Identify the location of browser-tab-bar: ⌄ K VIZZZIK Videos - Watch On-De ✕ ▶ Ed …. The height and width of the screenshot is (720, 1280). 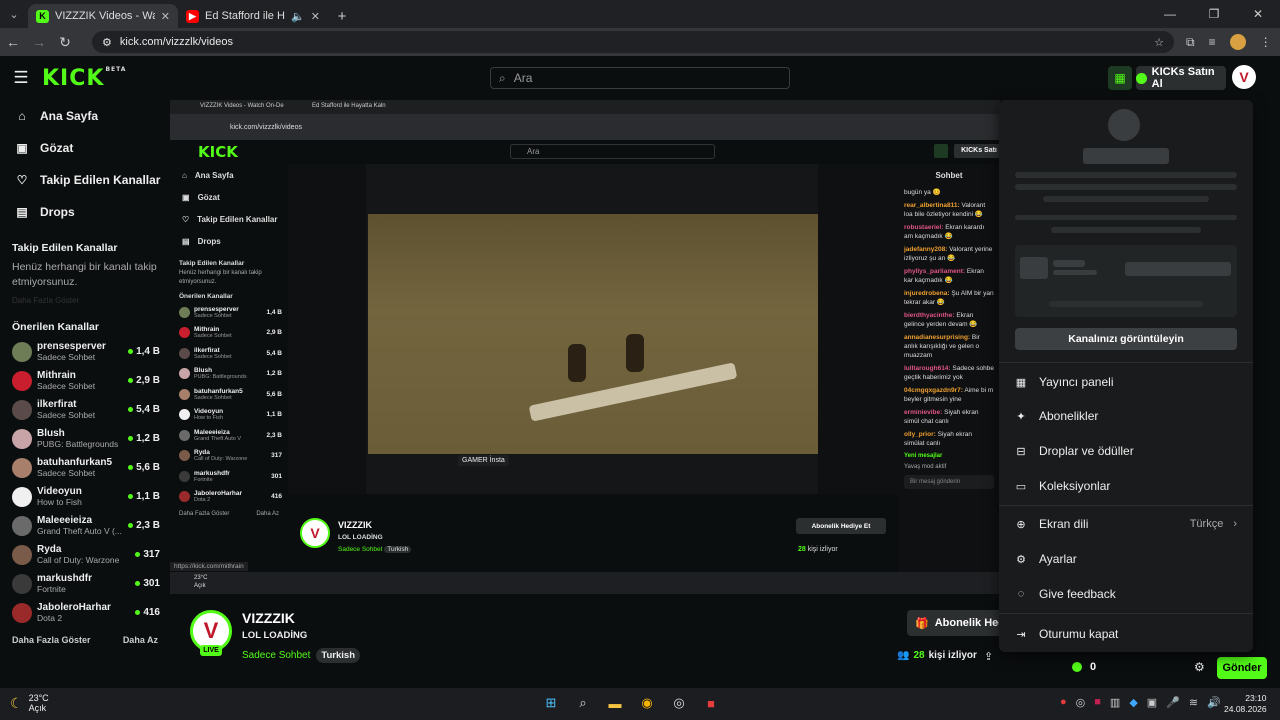
(640, 14).